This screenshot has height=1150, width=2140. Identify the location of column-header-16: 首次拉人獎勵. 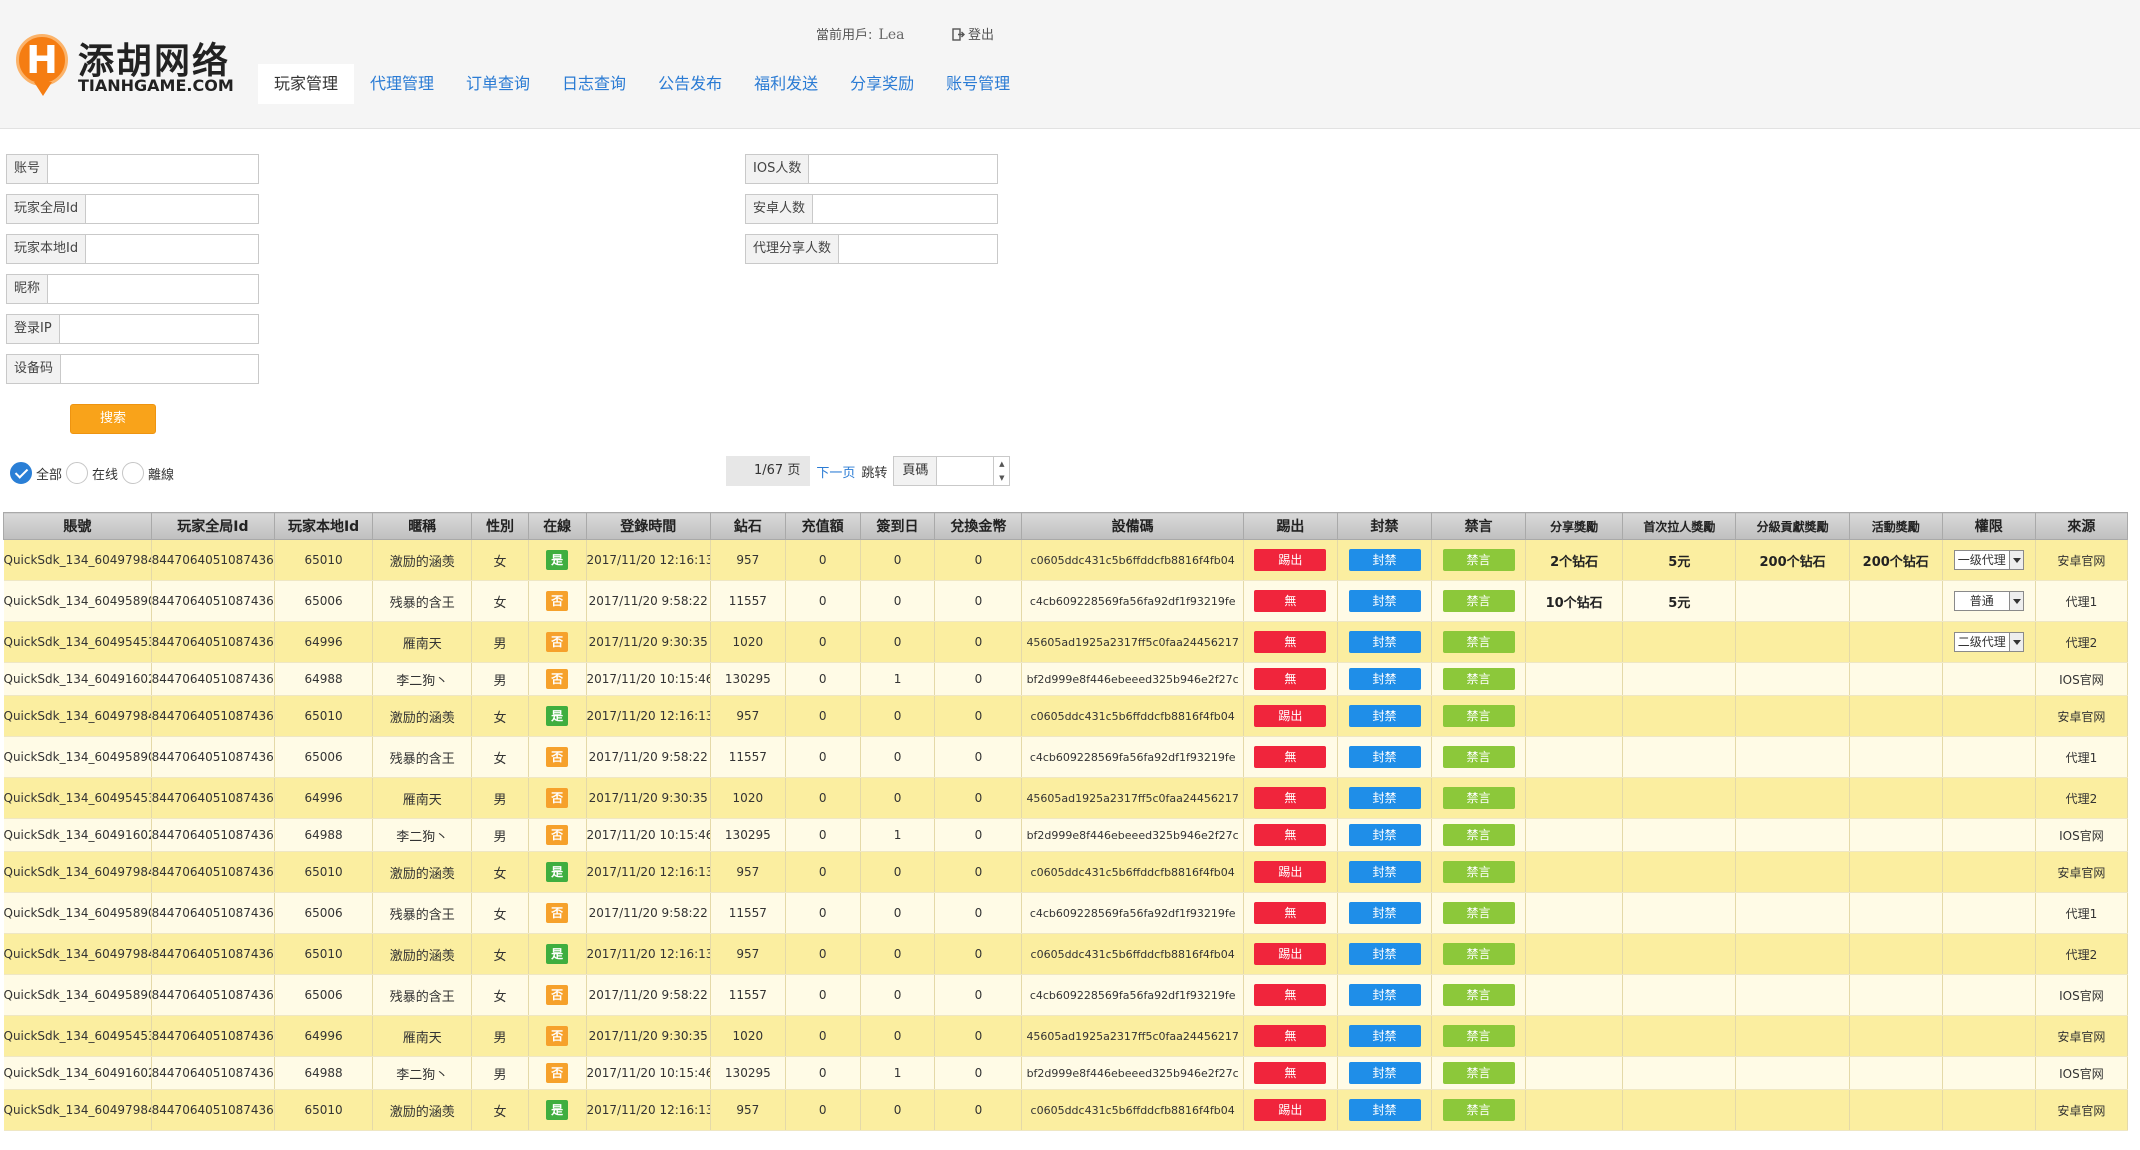
(1679, 526).